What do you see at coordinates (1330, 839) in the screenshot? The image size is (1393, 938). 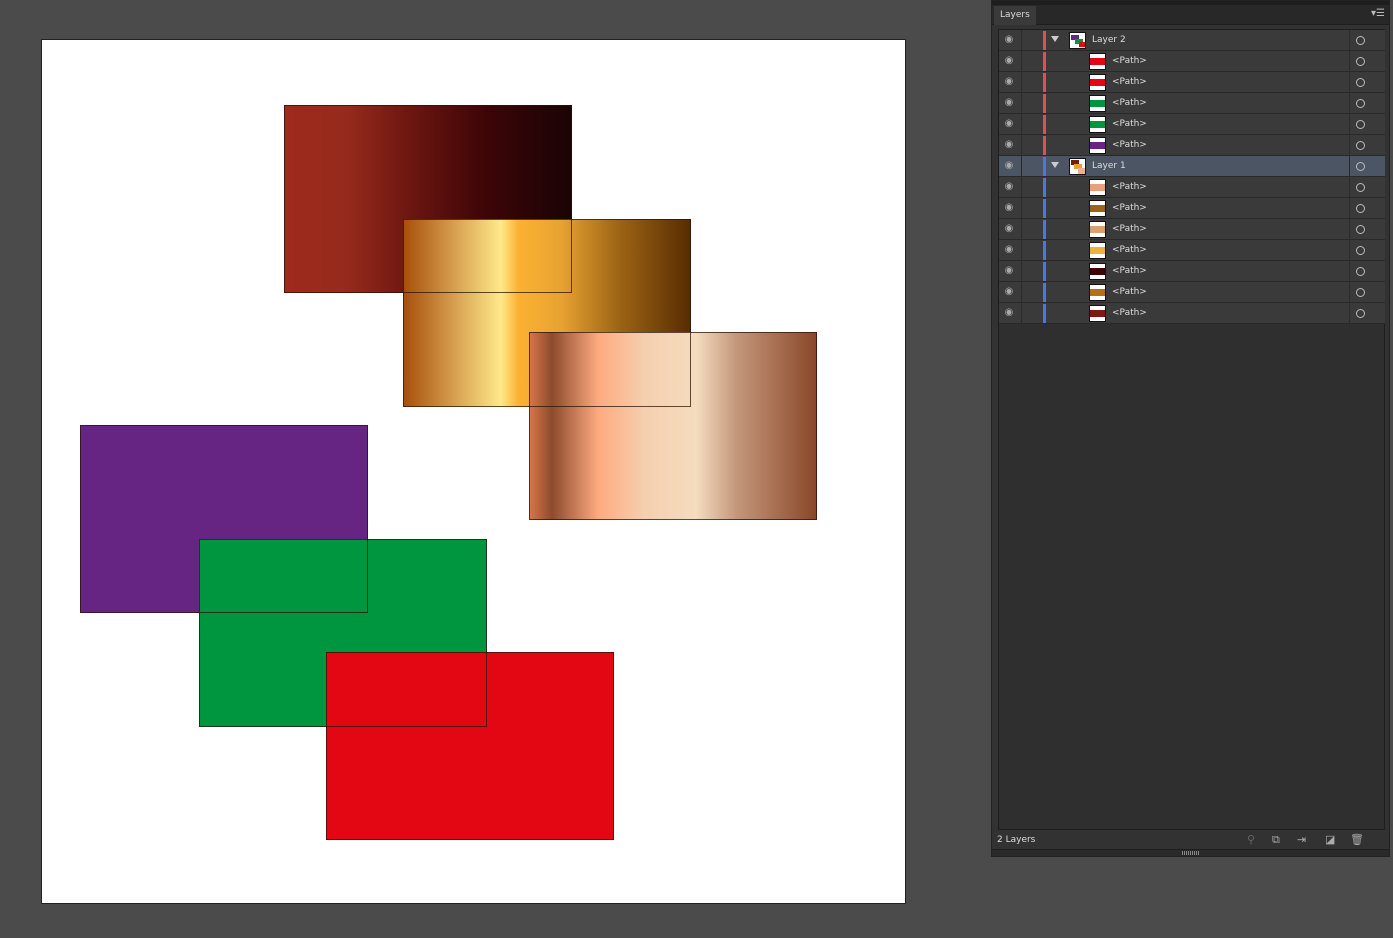 I see `new-layer-icon: ◪` at bounding box center [1330, 839].